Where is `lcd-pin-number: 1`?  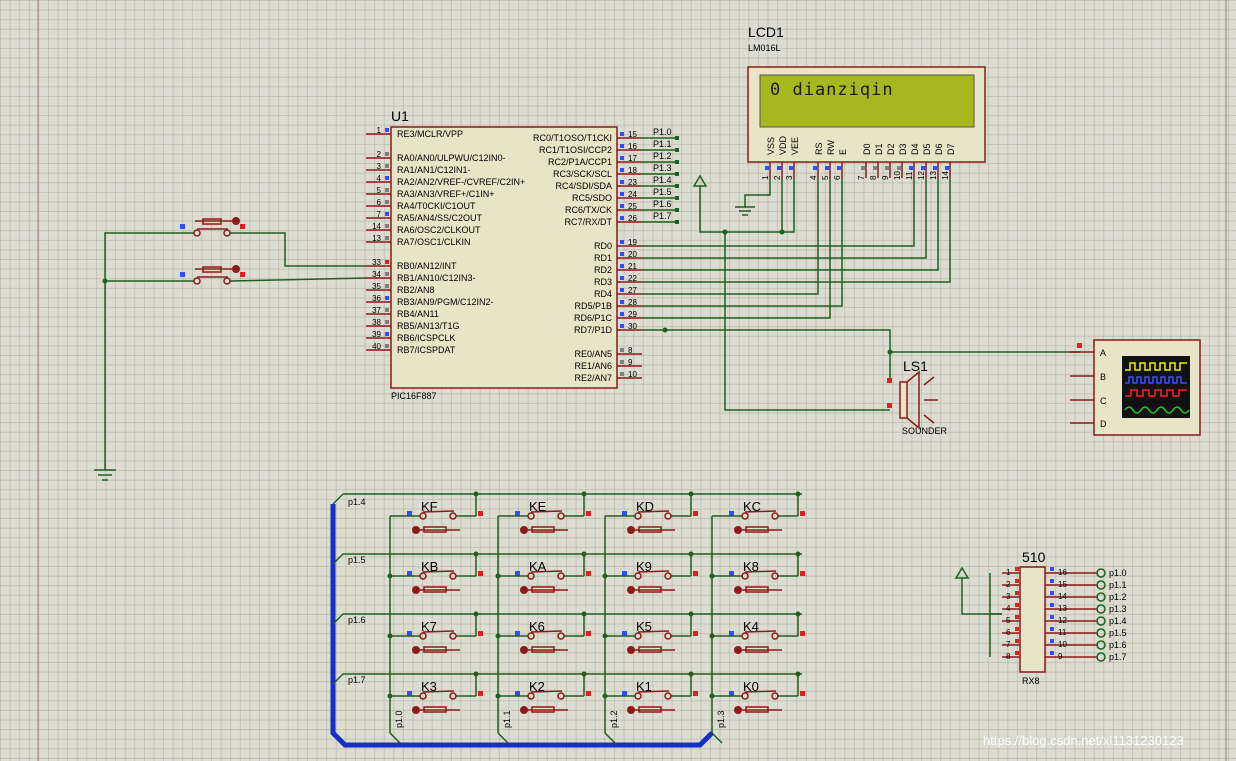 lcd-pin-number: 1 is located at coordinates (765, 177).